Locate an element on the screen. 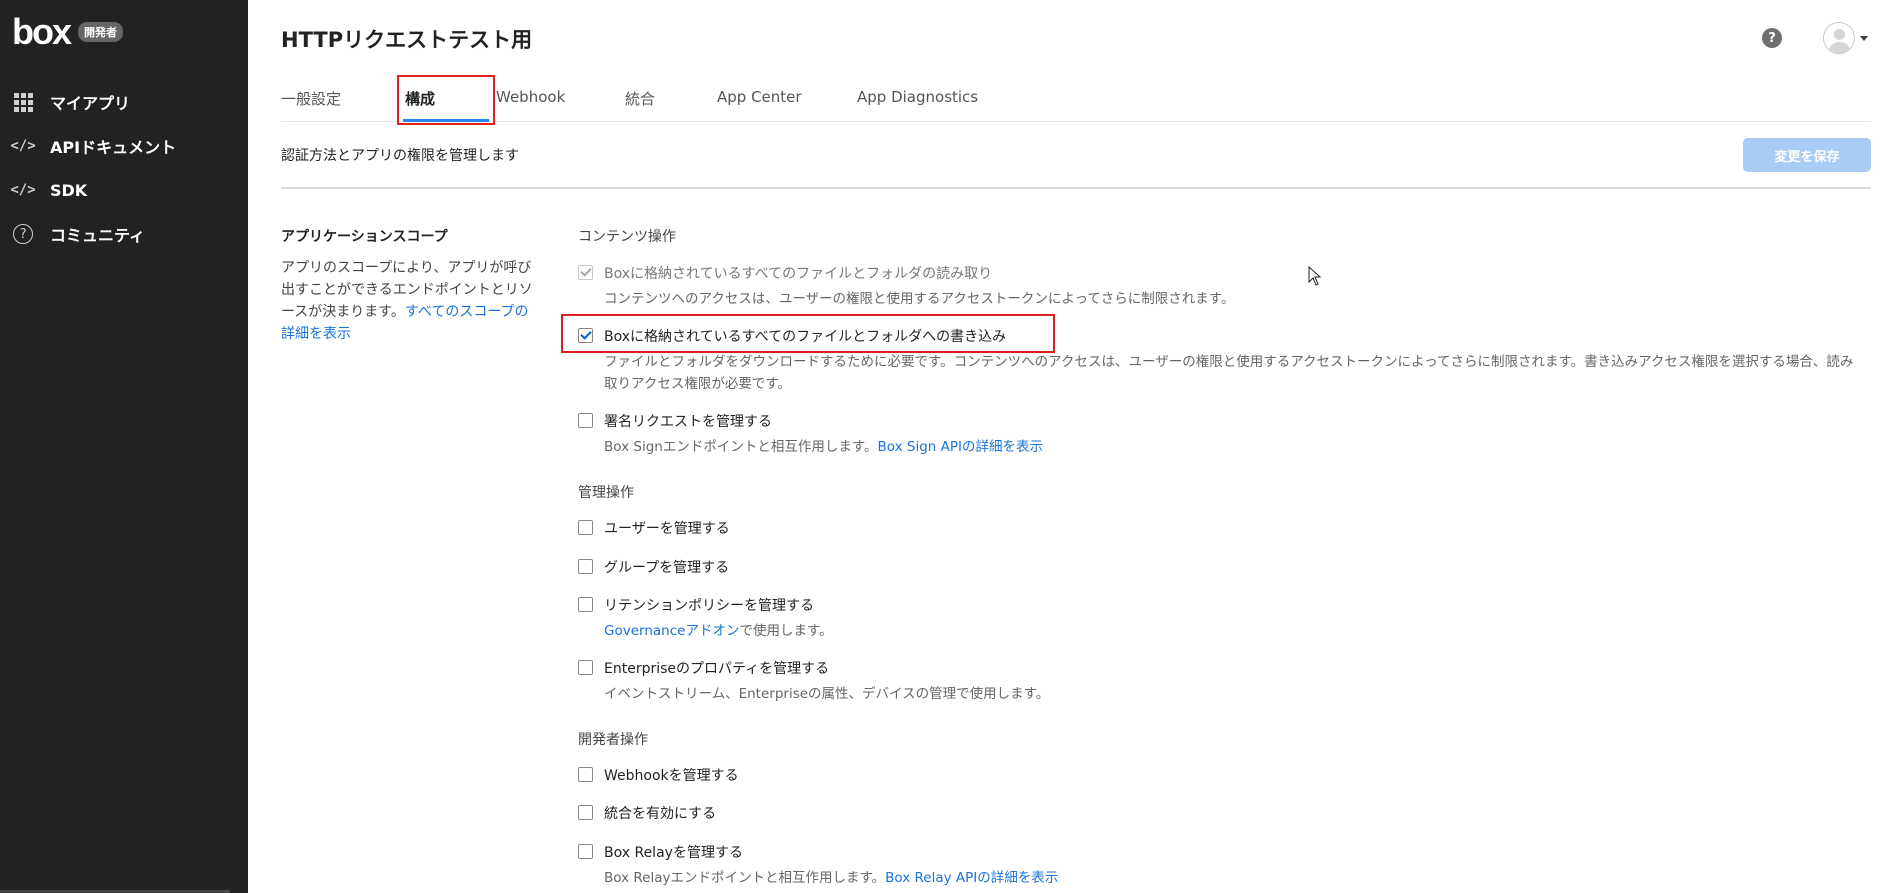  read-files-checkbox is located at coordinates (585, 272).